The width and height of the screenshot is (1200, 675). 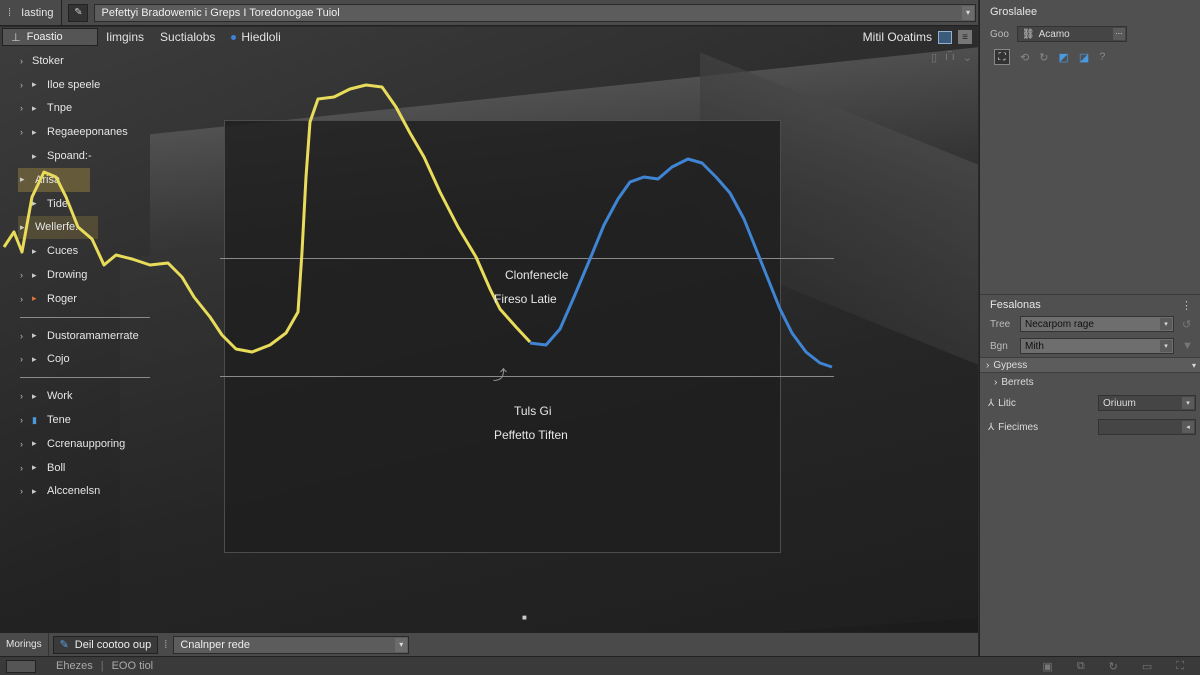 I want to click on subsection-bar: › Gypess ▾, so click(x=1090, y=365).